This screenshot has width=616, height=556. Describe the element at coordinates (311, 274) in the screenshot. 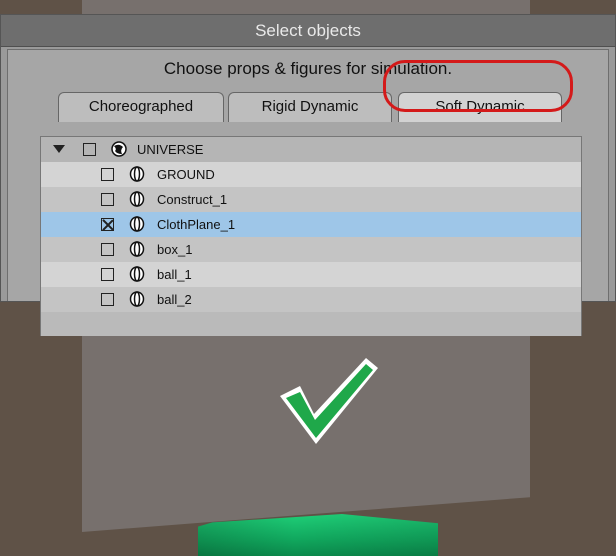

I see `tree-row: ball_1` at that location.